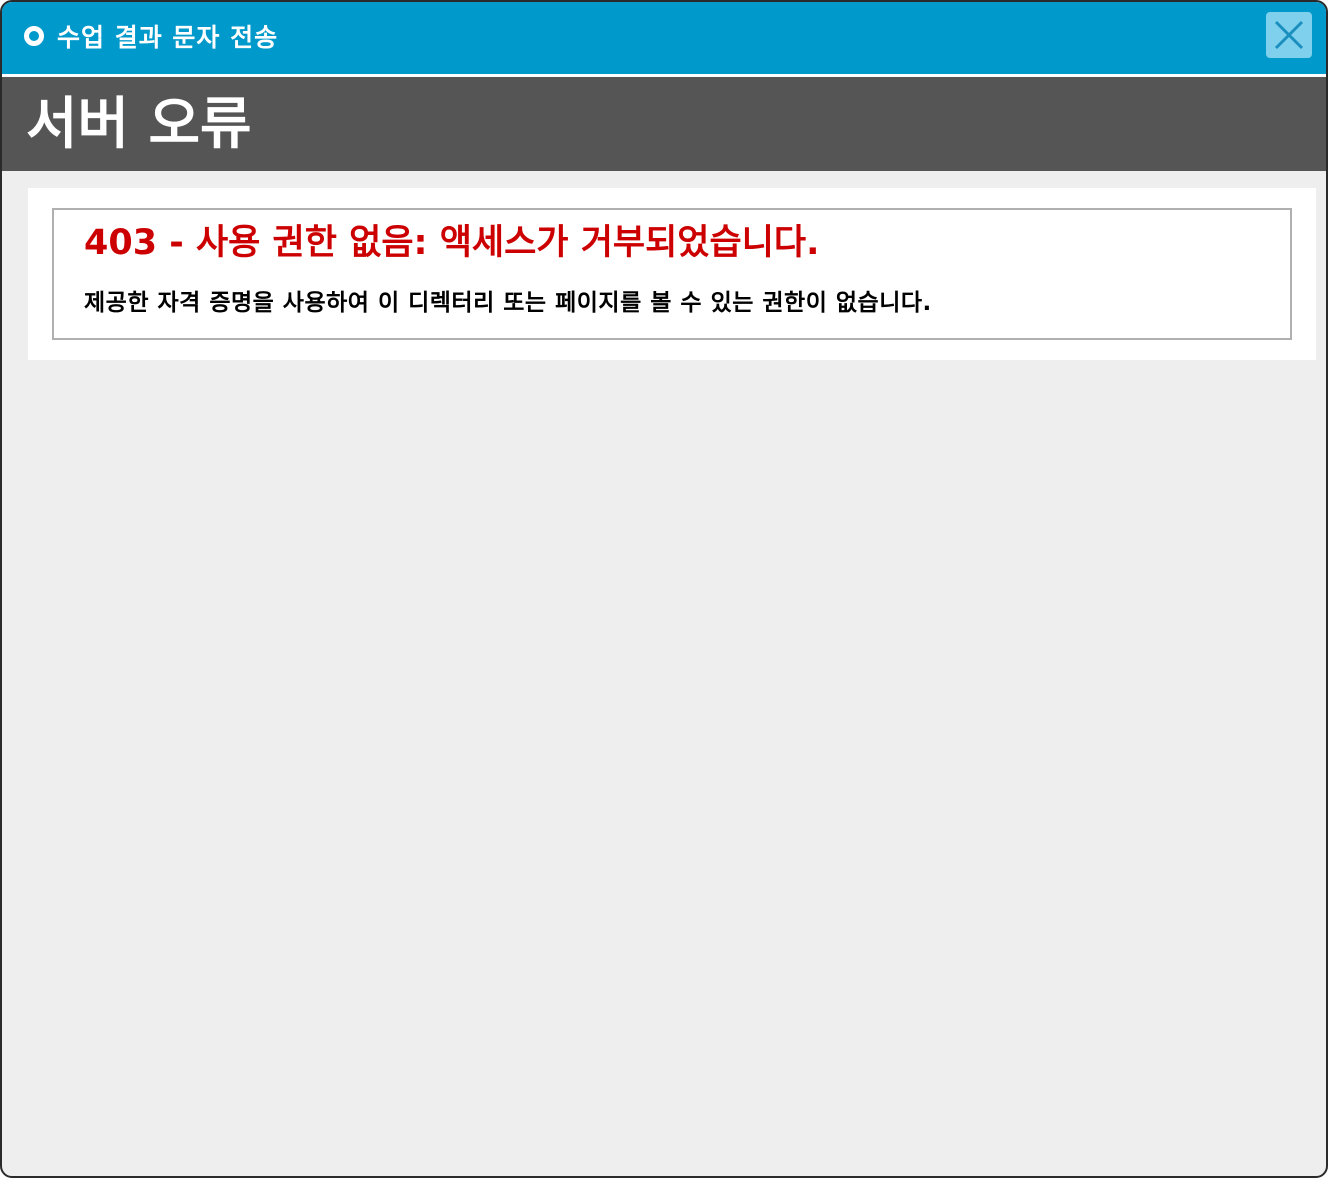 This screenshot has width=1328, height=1178. I want to click on circle-bullet-icon, so click(34, 36).